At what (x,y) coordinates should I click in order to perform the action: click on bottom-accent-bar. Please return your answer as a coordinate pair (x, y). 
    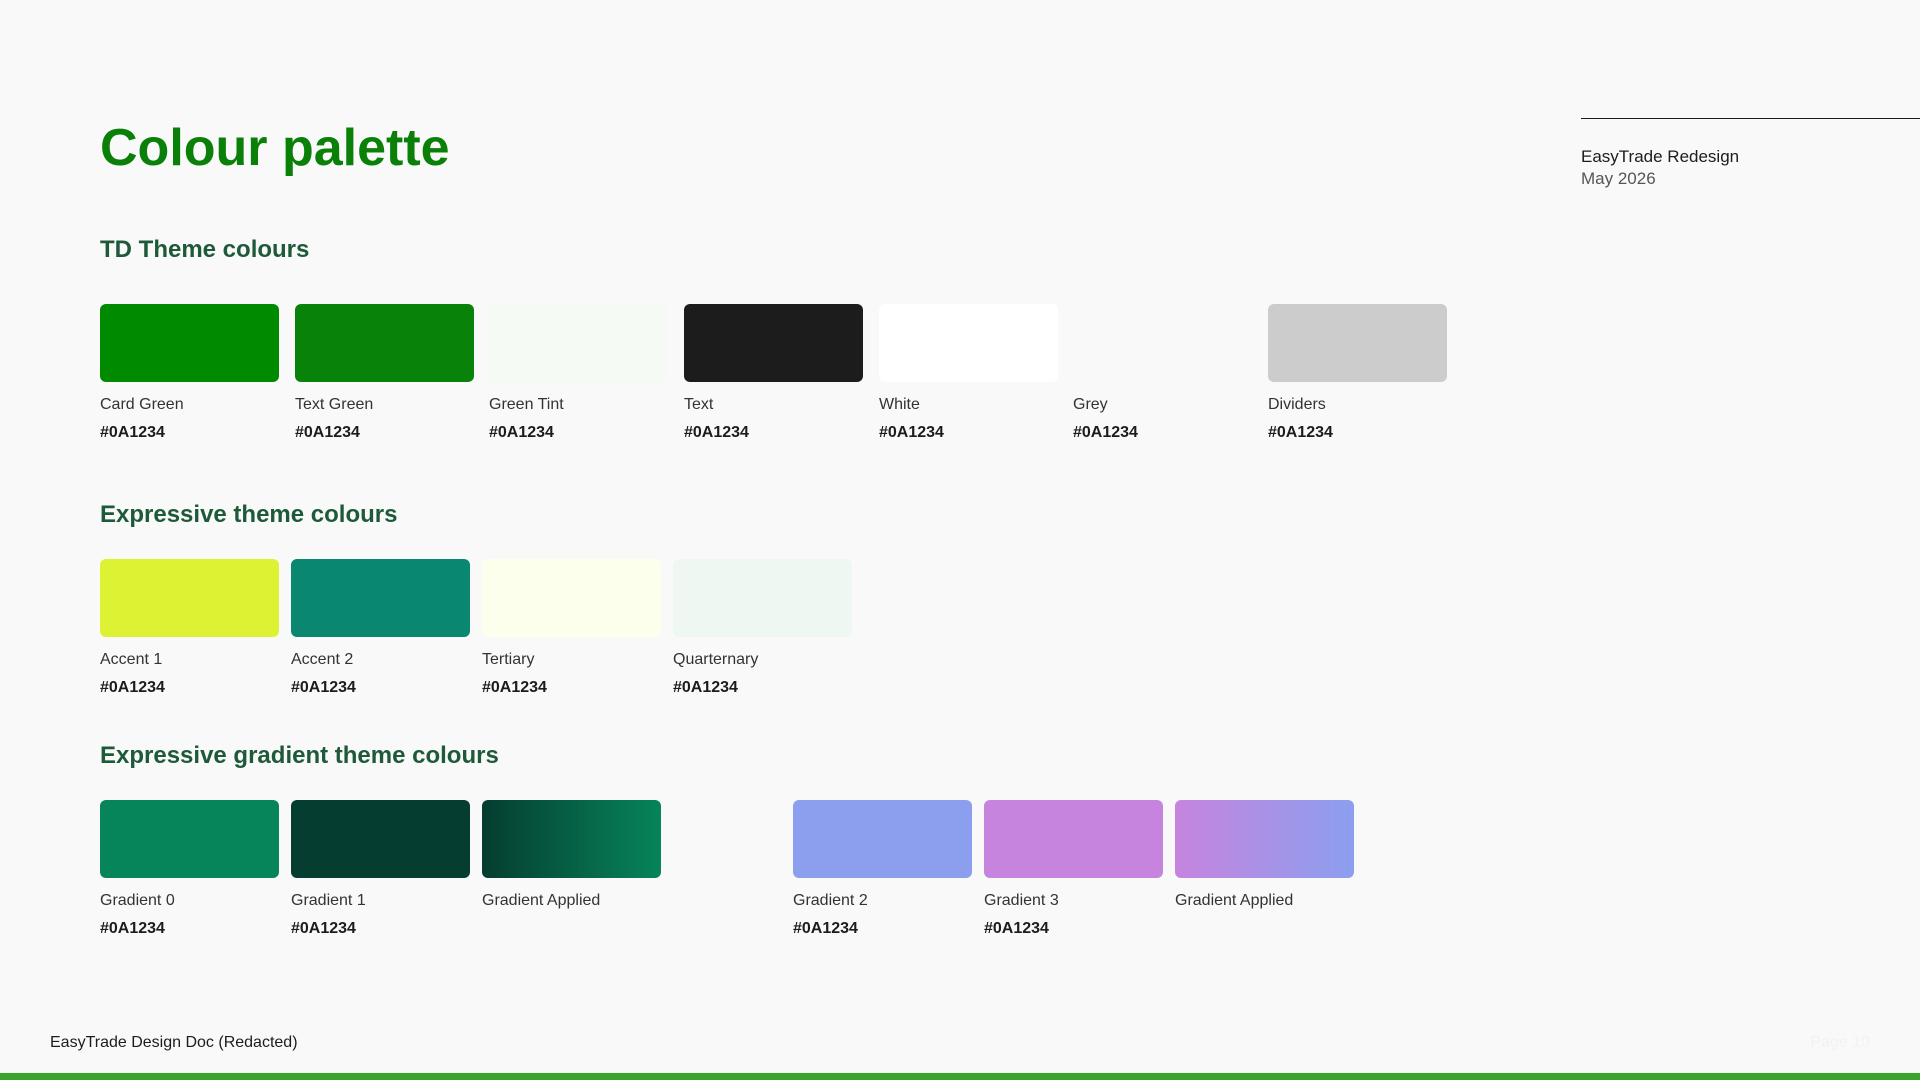
    Looking at the image, I should click on (960, 1076).